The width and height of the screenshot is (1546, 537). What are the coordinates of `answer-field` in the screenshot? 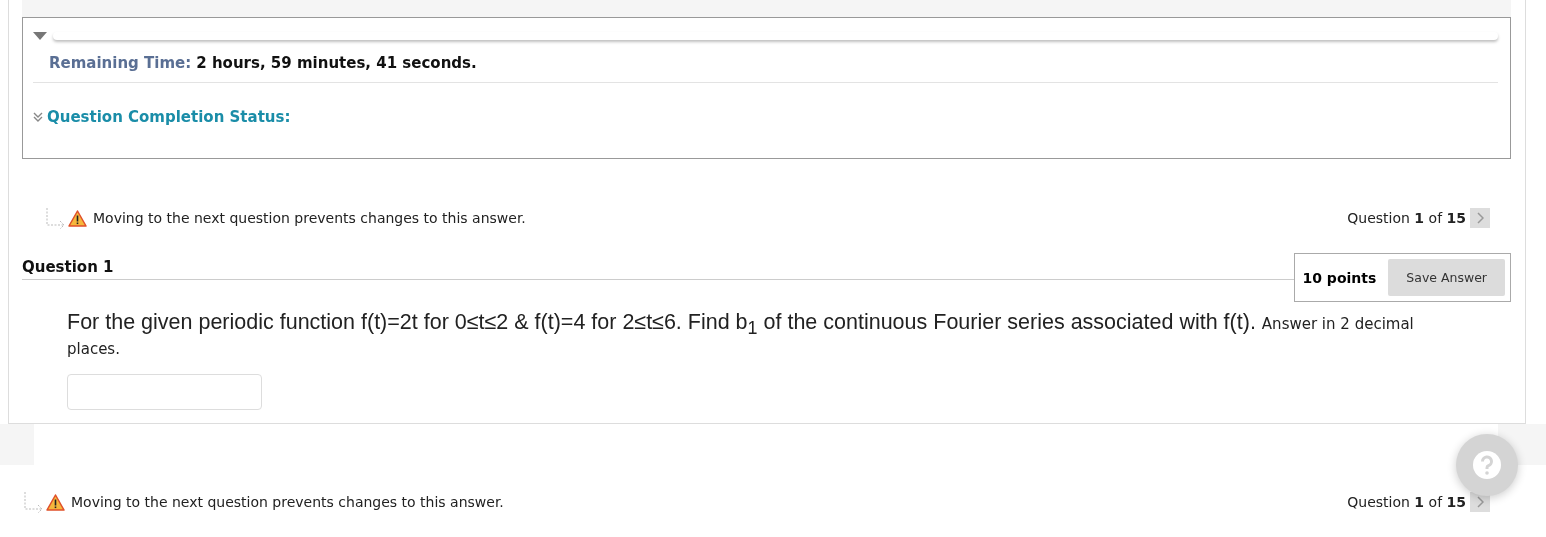 It's located at (164, 392).